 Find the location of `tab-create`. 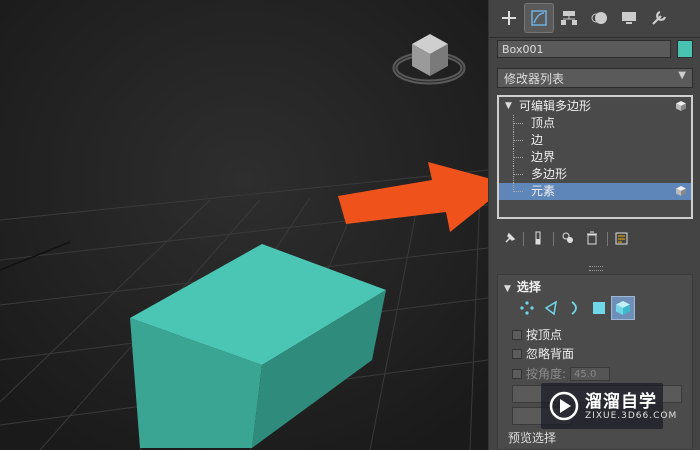

tab-create is located at coordinates (509, 18).